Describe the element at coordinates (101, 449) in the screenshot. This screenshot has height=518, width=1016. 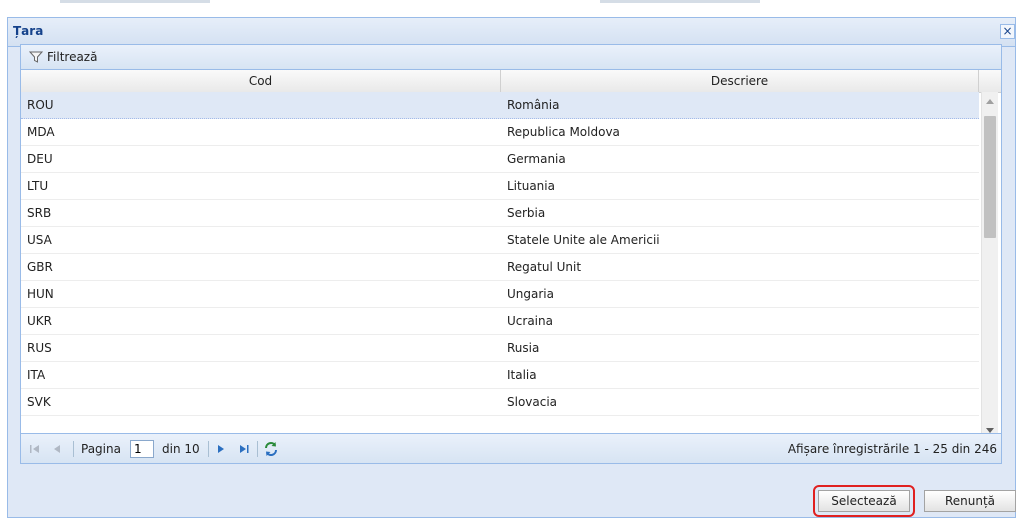
I see `page-label: Pagina` at that location.